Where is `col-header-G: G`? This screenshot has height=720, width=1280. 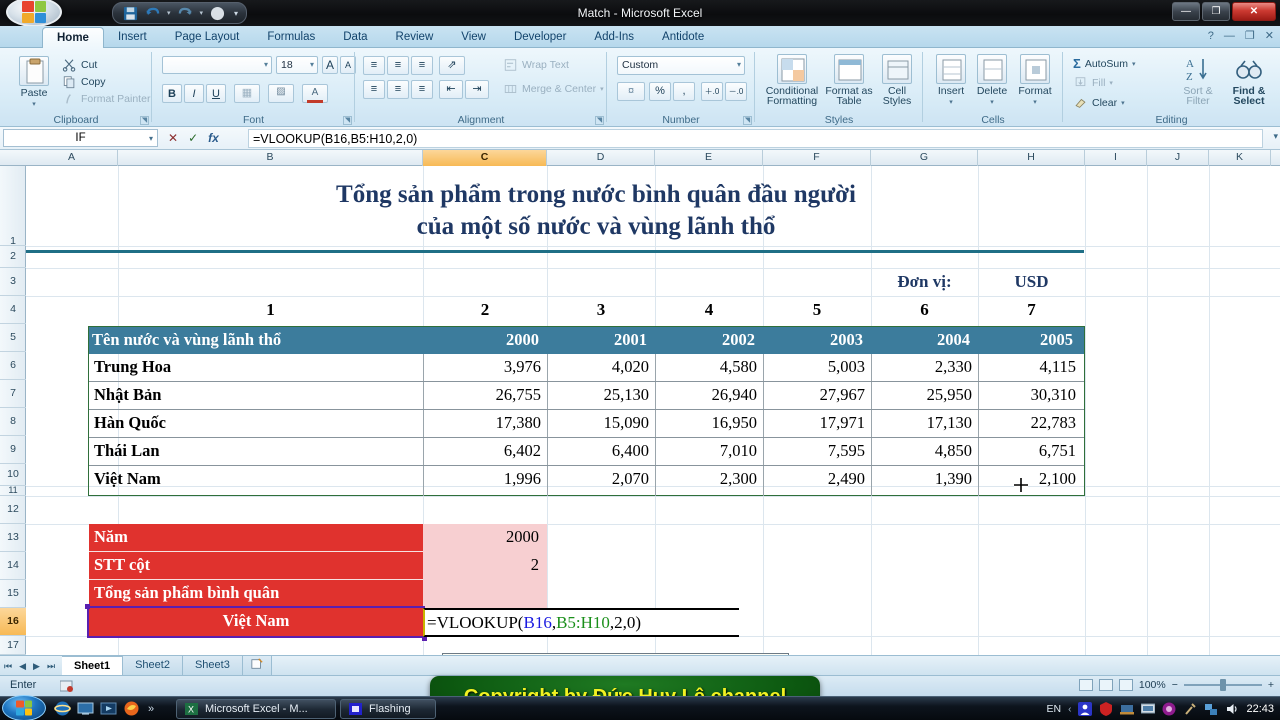 col-header-G: G is located at coordinates (924, 158).